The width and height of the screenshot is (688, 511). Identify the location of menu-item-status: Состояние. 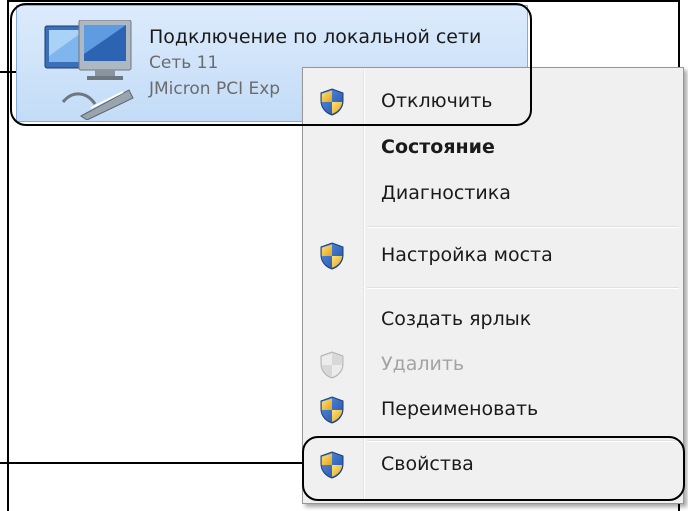
(493, 147).